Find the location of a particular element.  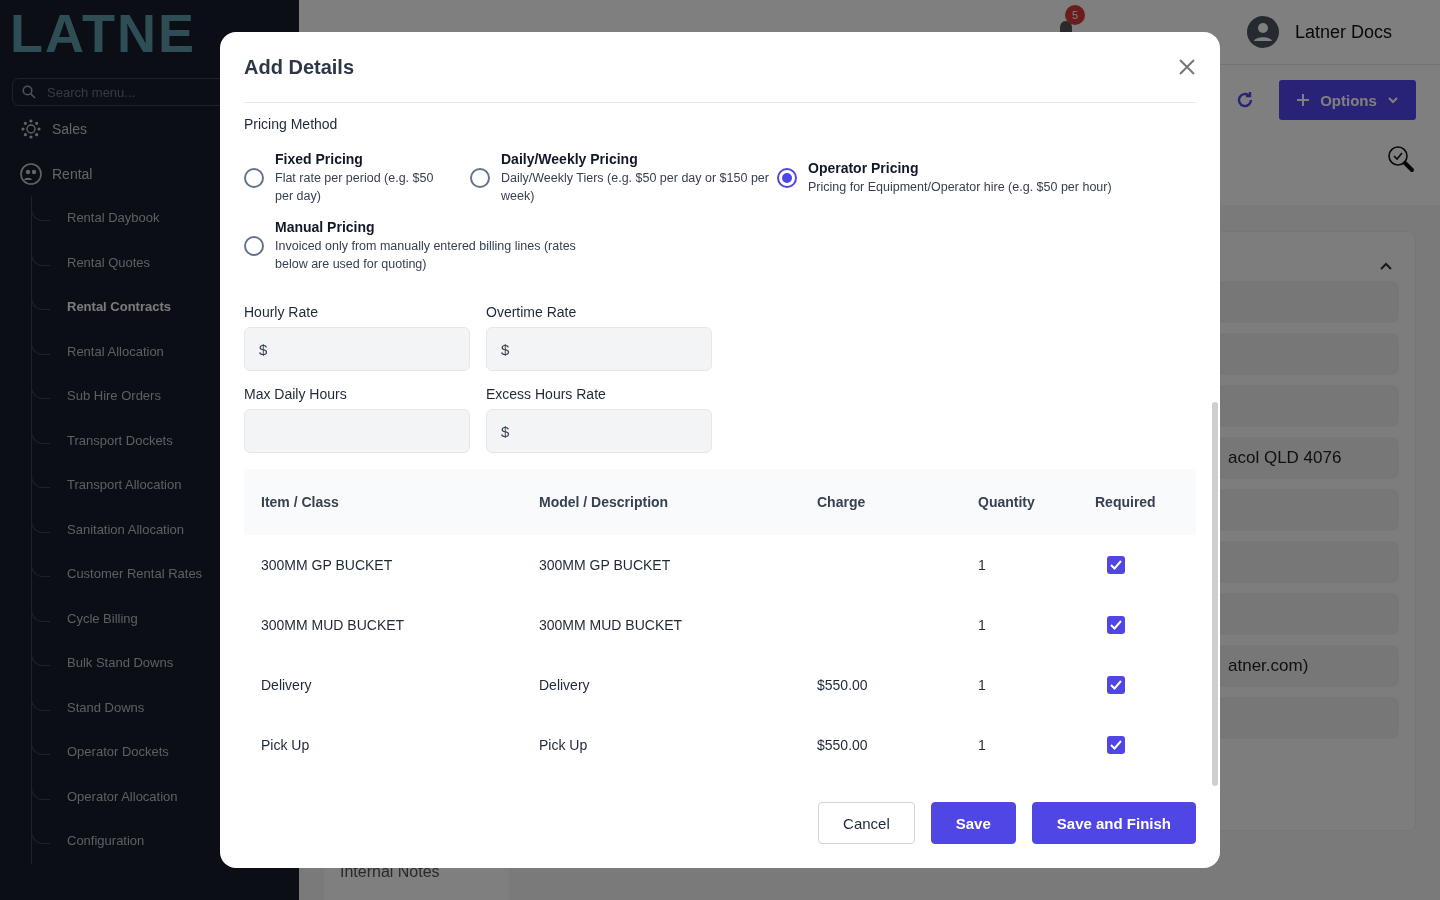

field-label: Overtime Rate is located at coordinates (531, 312).